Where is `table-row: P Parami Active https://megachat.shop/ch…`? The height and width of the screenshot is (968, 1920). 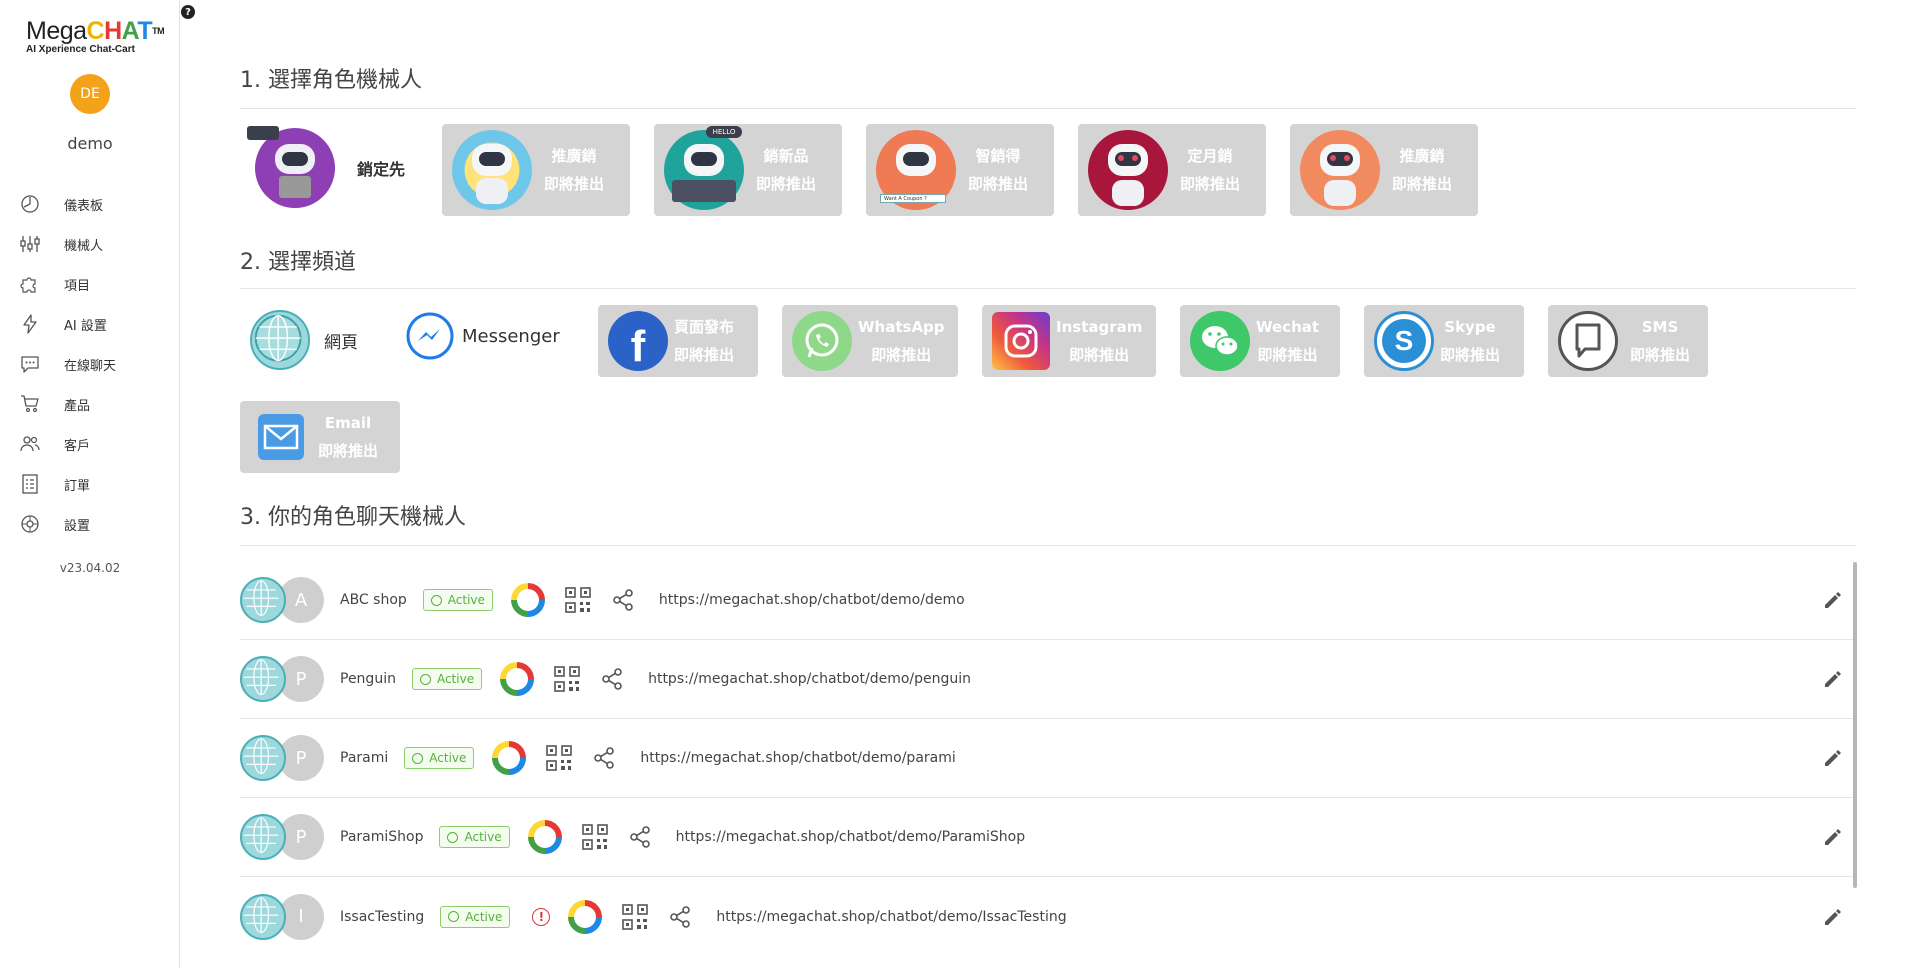
table-row: P Parami Active https://megachat.shop/ch… is located at coordinates (1048, 758).